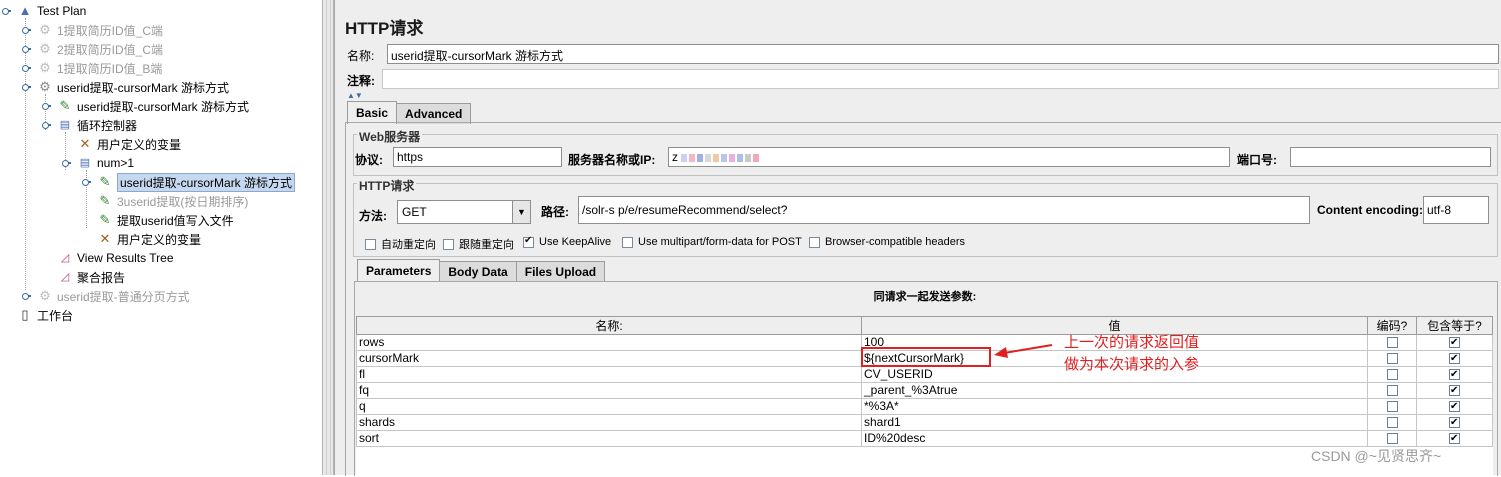  What do you see at coordinates (609, 407) in the screenshot?
I see `param-name-cell: q` at bounding box center [609, 407].